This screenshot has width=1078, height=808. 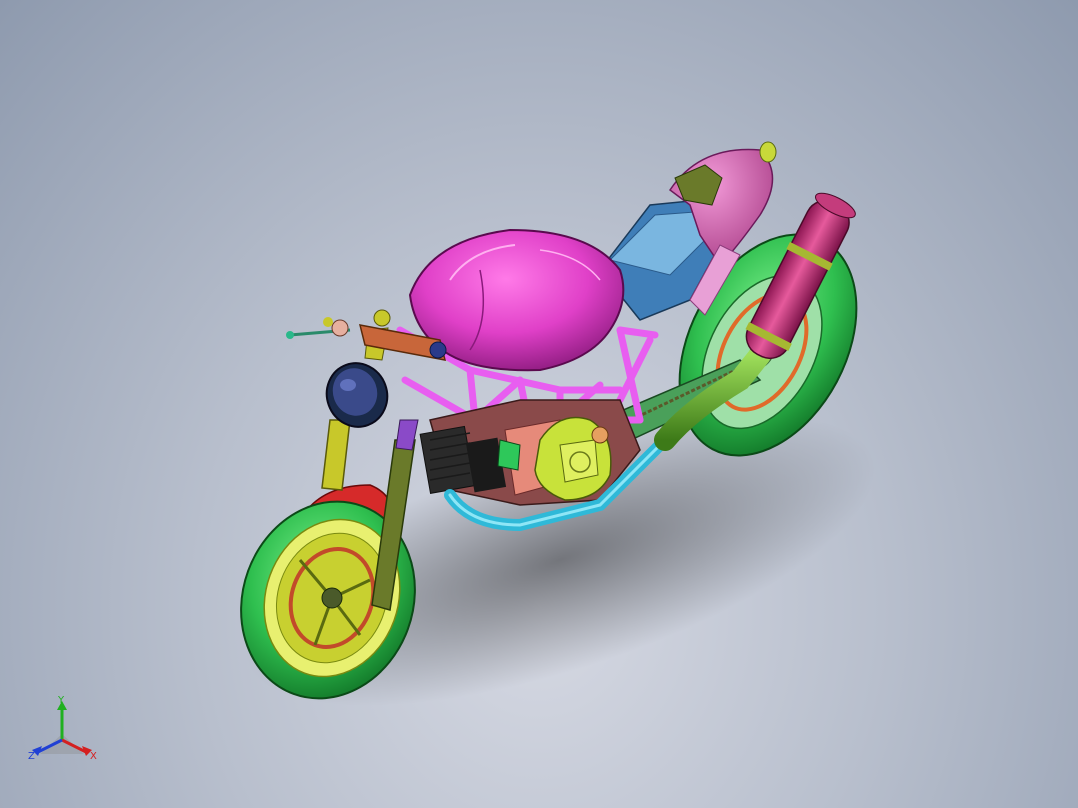 What do you see at coordinates (93, 756) in the screenshot?
I see `x-axis-label: X` at bounding box center [93, 756].